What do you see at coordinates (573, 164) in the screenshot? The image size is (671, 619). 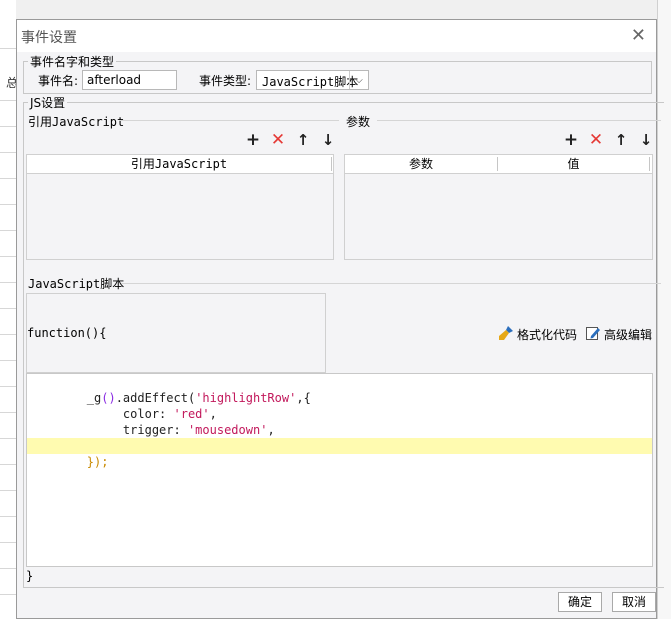 I see `value-column-header: 值` at bounding box center [573, 164].